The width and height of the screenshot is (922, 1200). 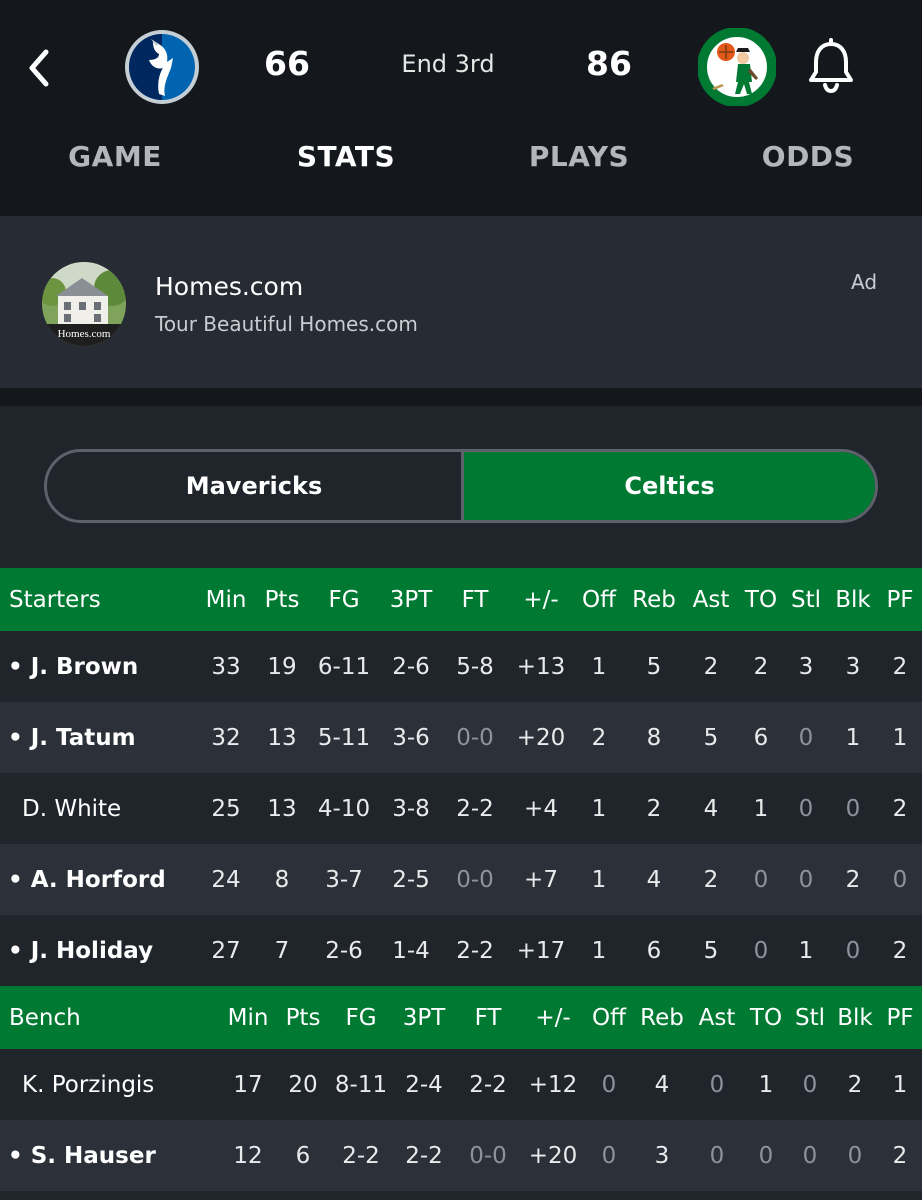 What do you see at coordinates (72, 737) in the screenshot?
I see `player-name: • J. Tatum` at bounding box center [72, 737].